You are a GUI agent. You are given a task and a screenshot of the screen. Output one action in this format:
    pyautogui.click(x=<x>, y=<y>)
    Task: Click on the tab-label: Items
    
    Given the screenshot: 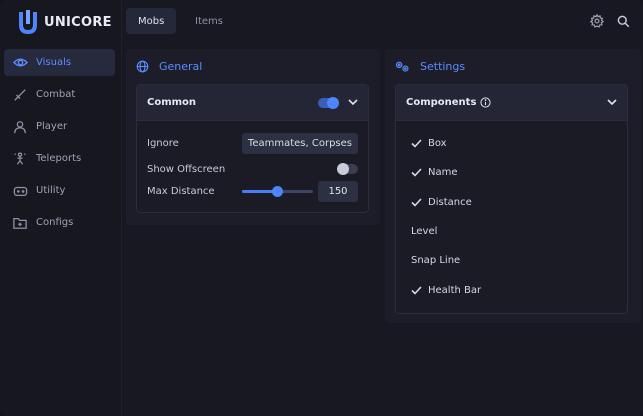 What is the action you would take?
    pyautogui.click(x=209, y=21)
    